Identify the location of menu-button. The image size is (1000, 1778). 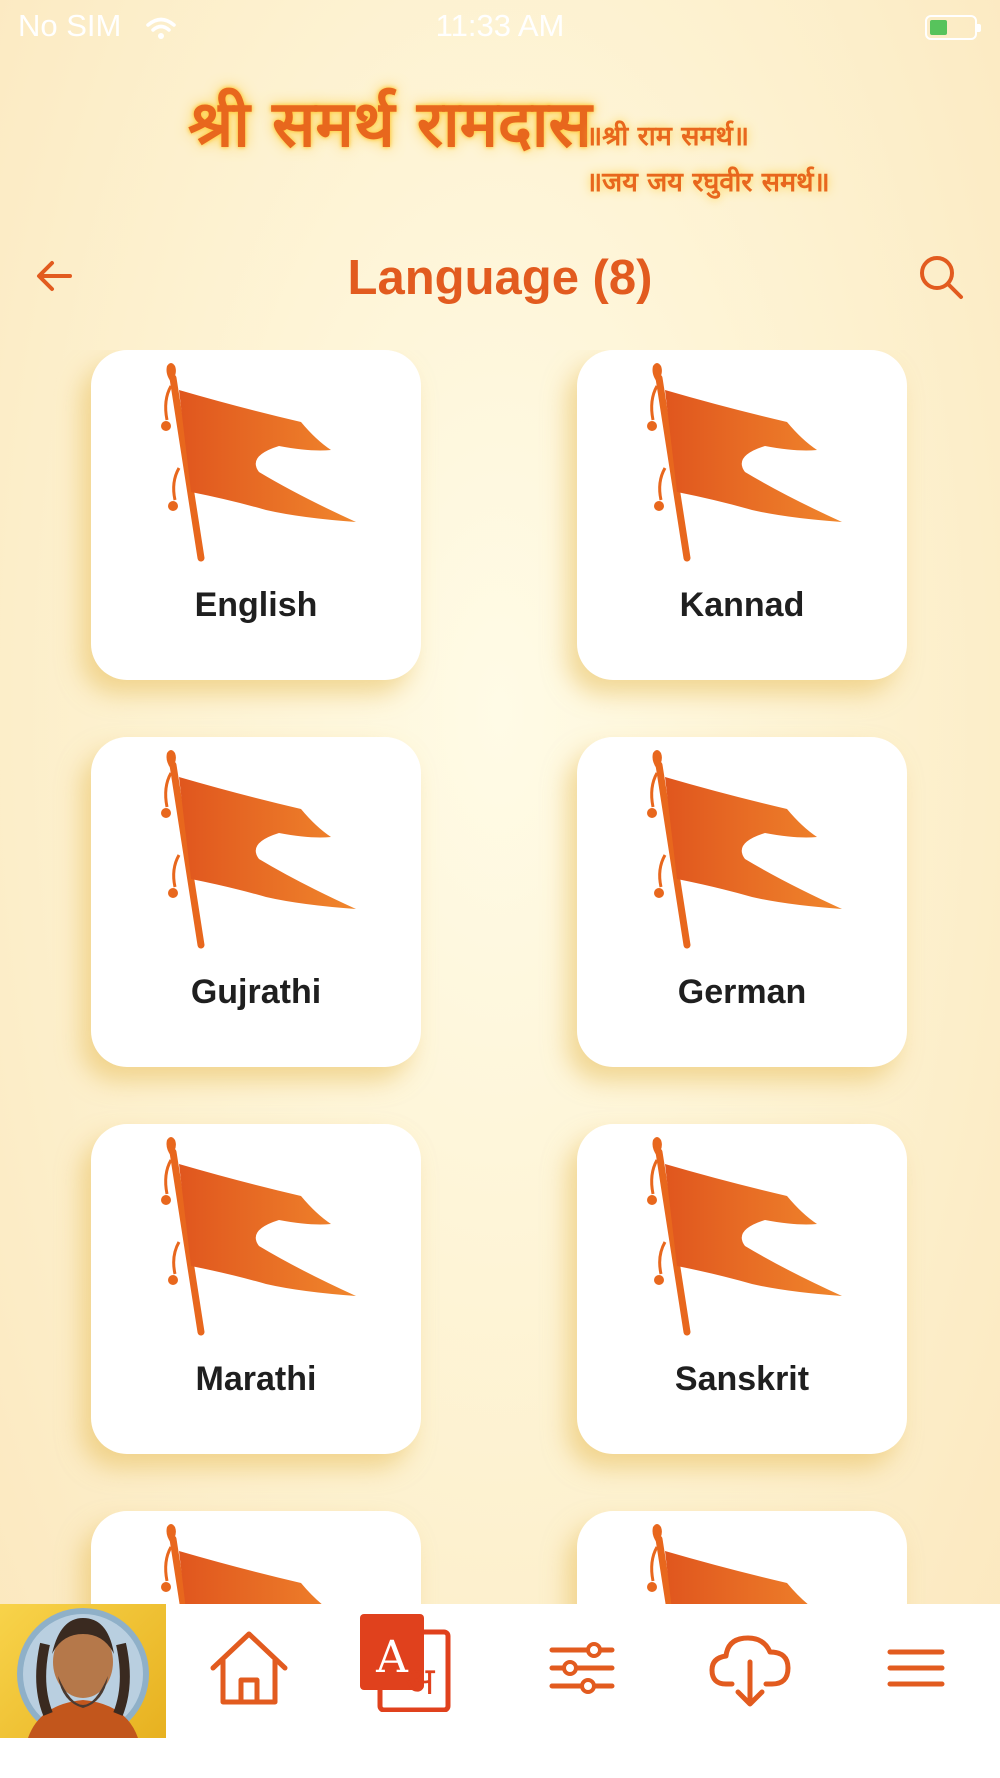
(916, 1668).